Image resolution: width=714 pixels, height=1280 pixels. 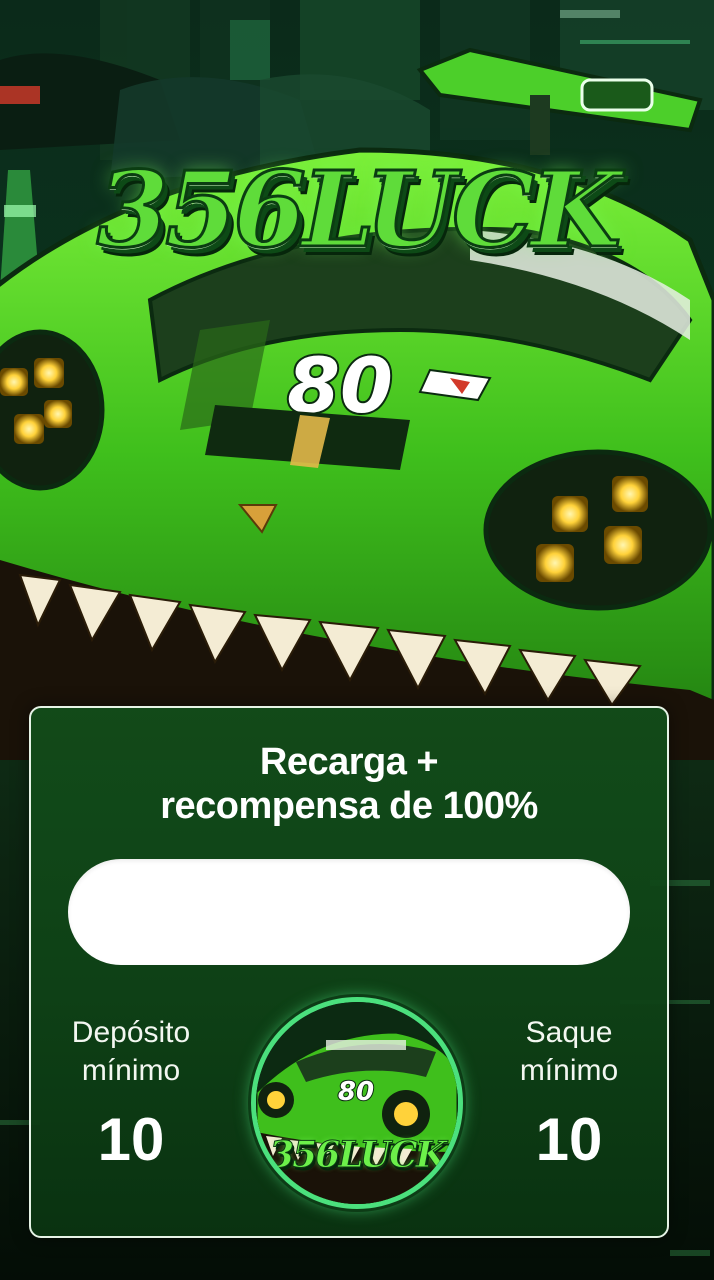 I want to click on brand-title: 356LUCK, so click(x=358, y=209).